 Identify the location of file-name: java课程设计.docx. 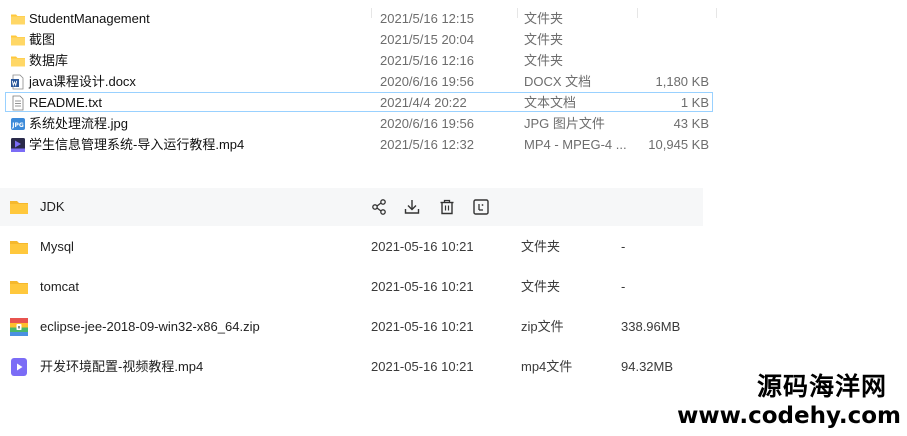
(82, 81).